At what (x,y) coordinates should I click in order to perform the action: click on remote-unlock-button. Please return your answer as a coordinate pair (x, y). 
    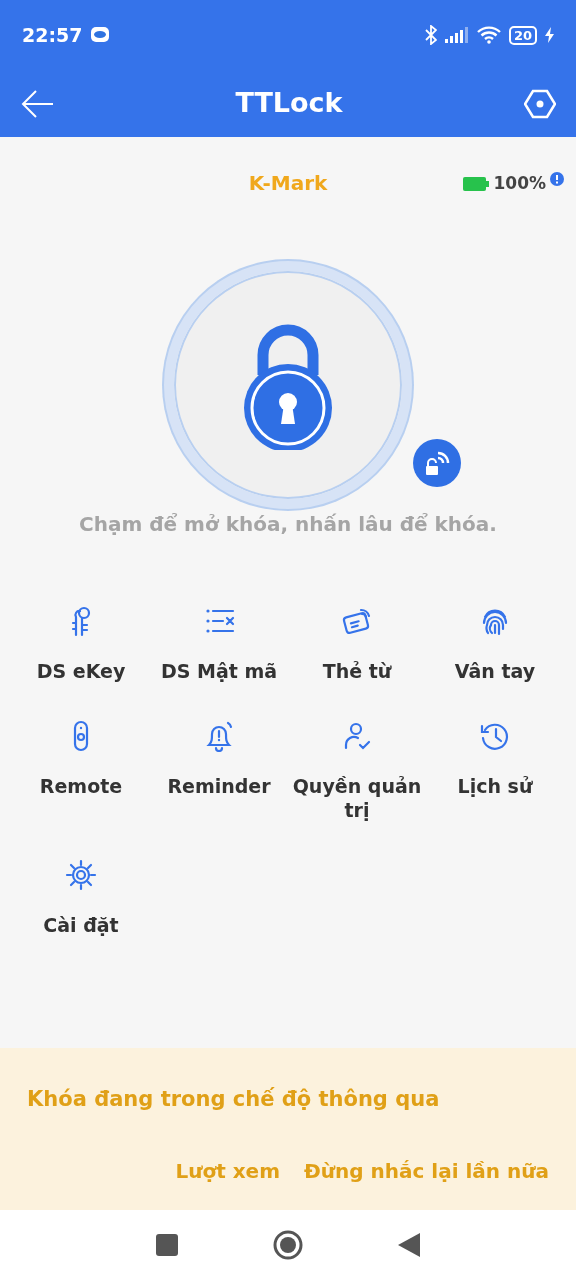
    Looking at the image, I should click on (437, 463).